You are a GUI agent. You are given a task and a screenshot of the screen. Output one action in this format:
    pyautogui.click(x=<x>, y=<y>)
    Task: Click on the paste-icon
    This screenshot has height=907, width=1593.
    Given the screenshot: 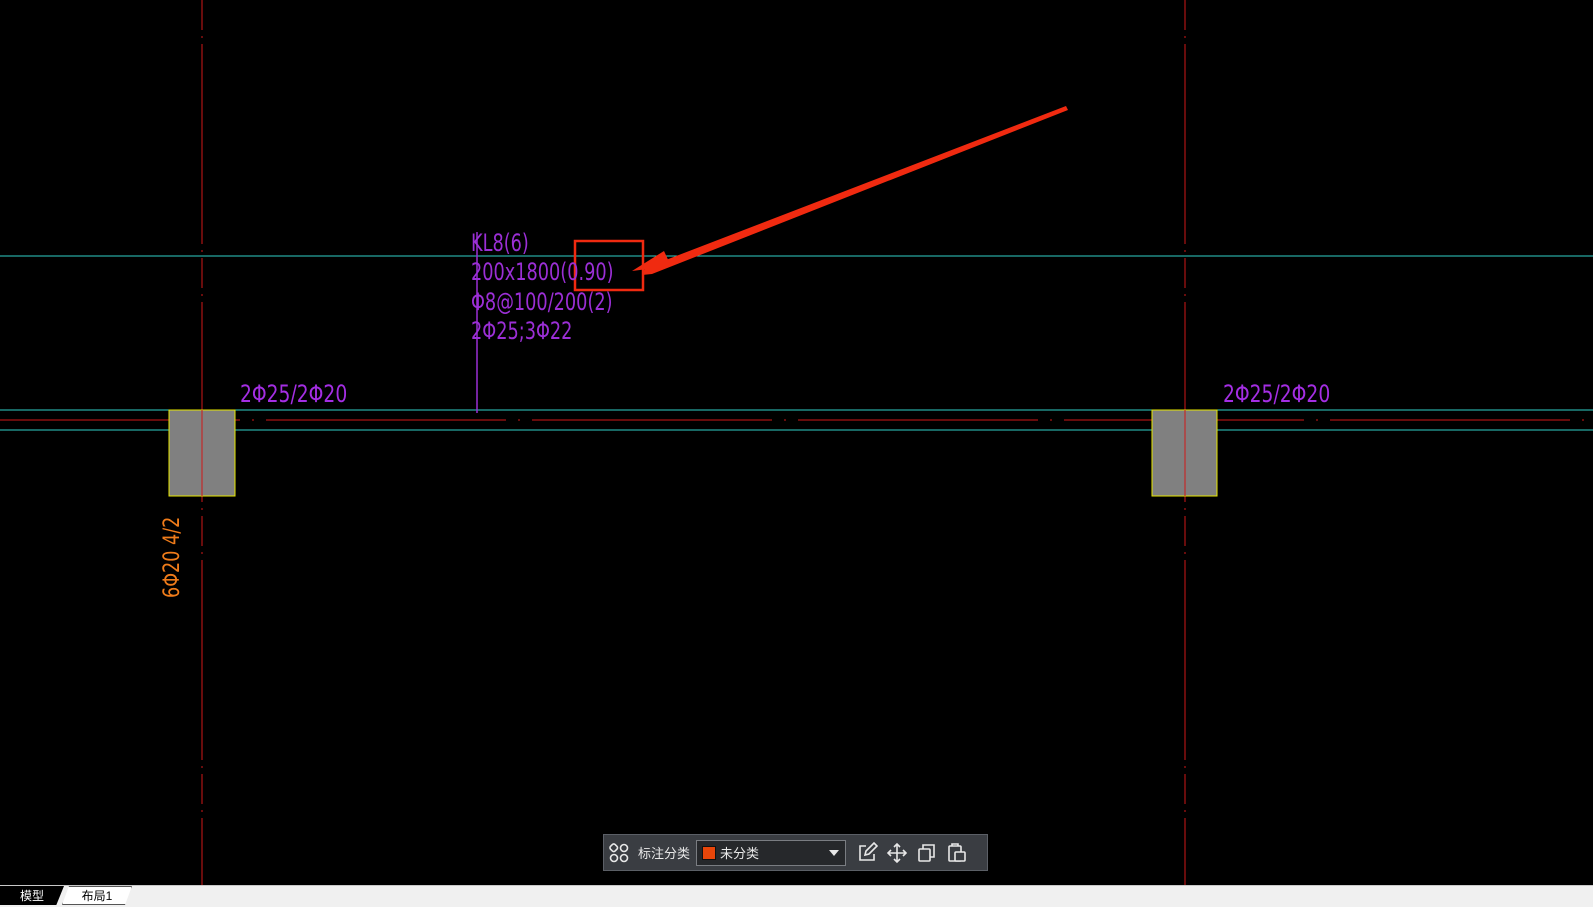 What is the action you would take?
    pyautogui.click(x=957, y=853)
    